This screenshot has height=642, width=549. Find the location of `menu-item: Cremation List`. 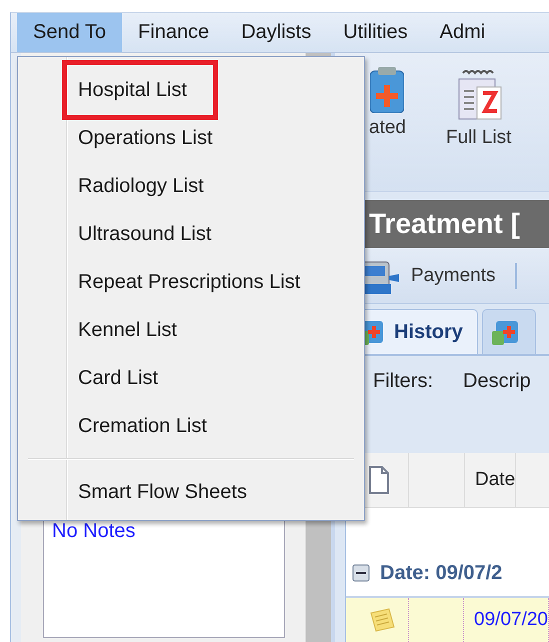

menu-item: Cremation List is located at coordinates (191, 426).